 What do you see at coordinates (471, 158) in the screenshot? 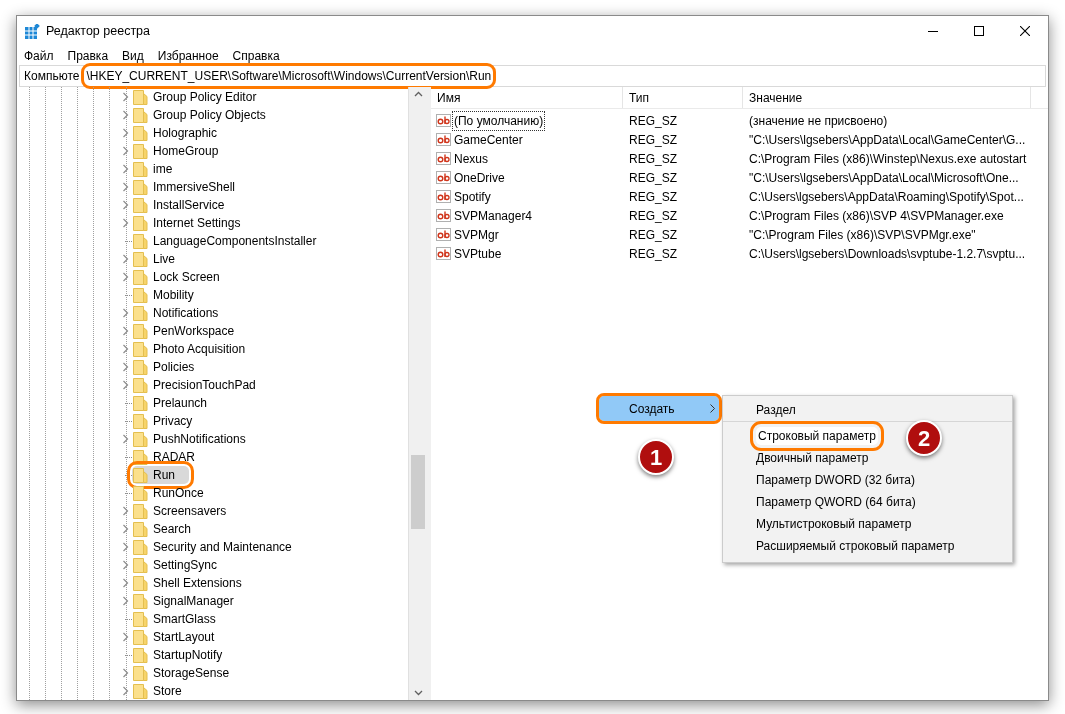
I see `value-name: Nexus` at bounding box center [471, 158].